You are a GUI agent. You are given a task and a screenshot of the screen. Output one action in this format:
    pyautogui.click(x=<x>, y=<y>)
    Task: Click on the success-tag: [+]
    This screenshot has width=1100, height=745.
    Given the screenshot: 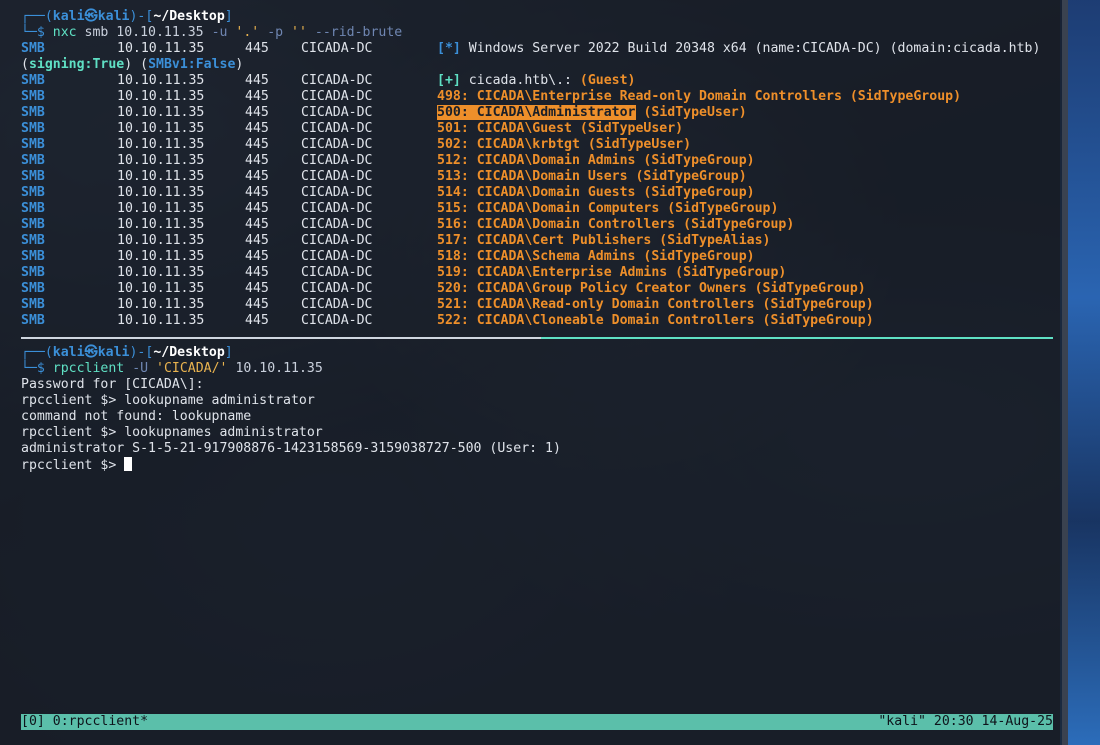 What is the action you would take?
    pyautogui.click(x=449, y=80)
    